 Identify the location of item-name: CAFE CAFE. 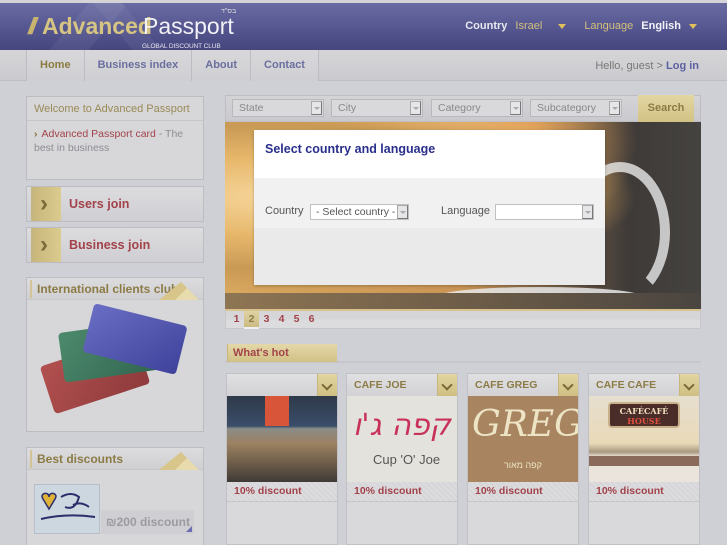
(626, 385).